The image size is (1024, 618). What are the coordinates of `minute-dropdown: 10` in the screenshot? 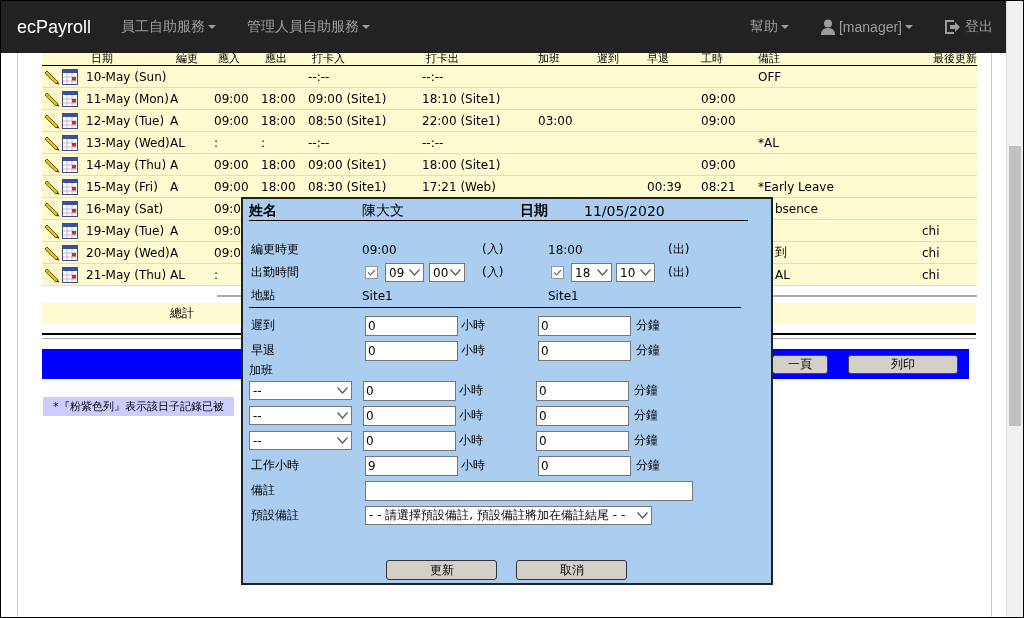 It's located at (635, 272).